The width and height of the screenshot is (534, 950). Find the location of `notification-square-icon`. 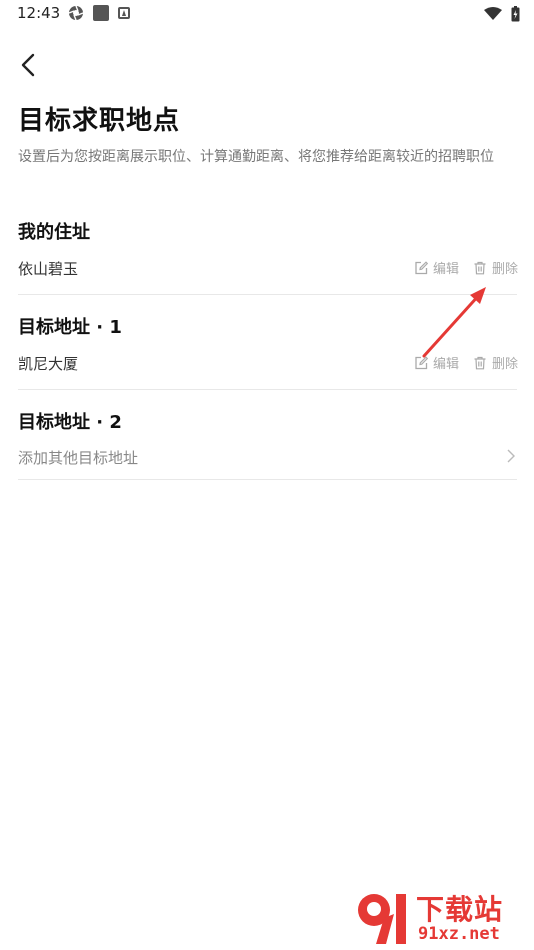

notification-square-icon is located at coordinates (101, 13).